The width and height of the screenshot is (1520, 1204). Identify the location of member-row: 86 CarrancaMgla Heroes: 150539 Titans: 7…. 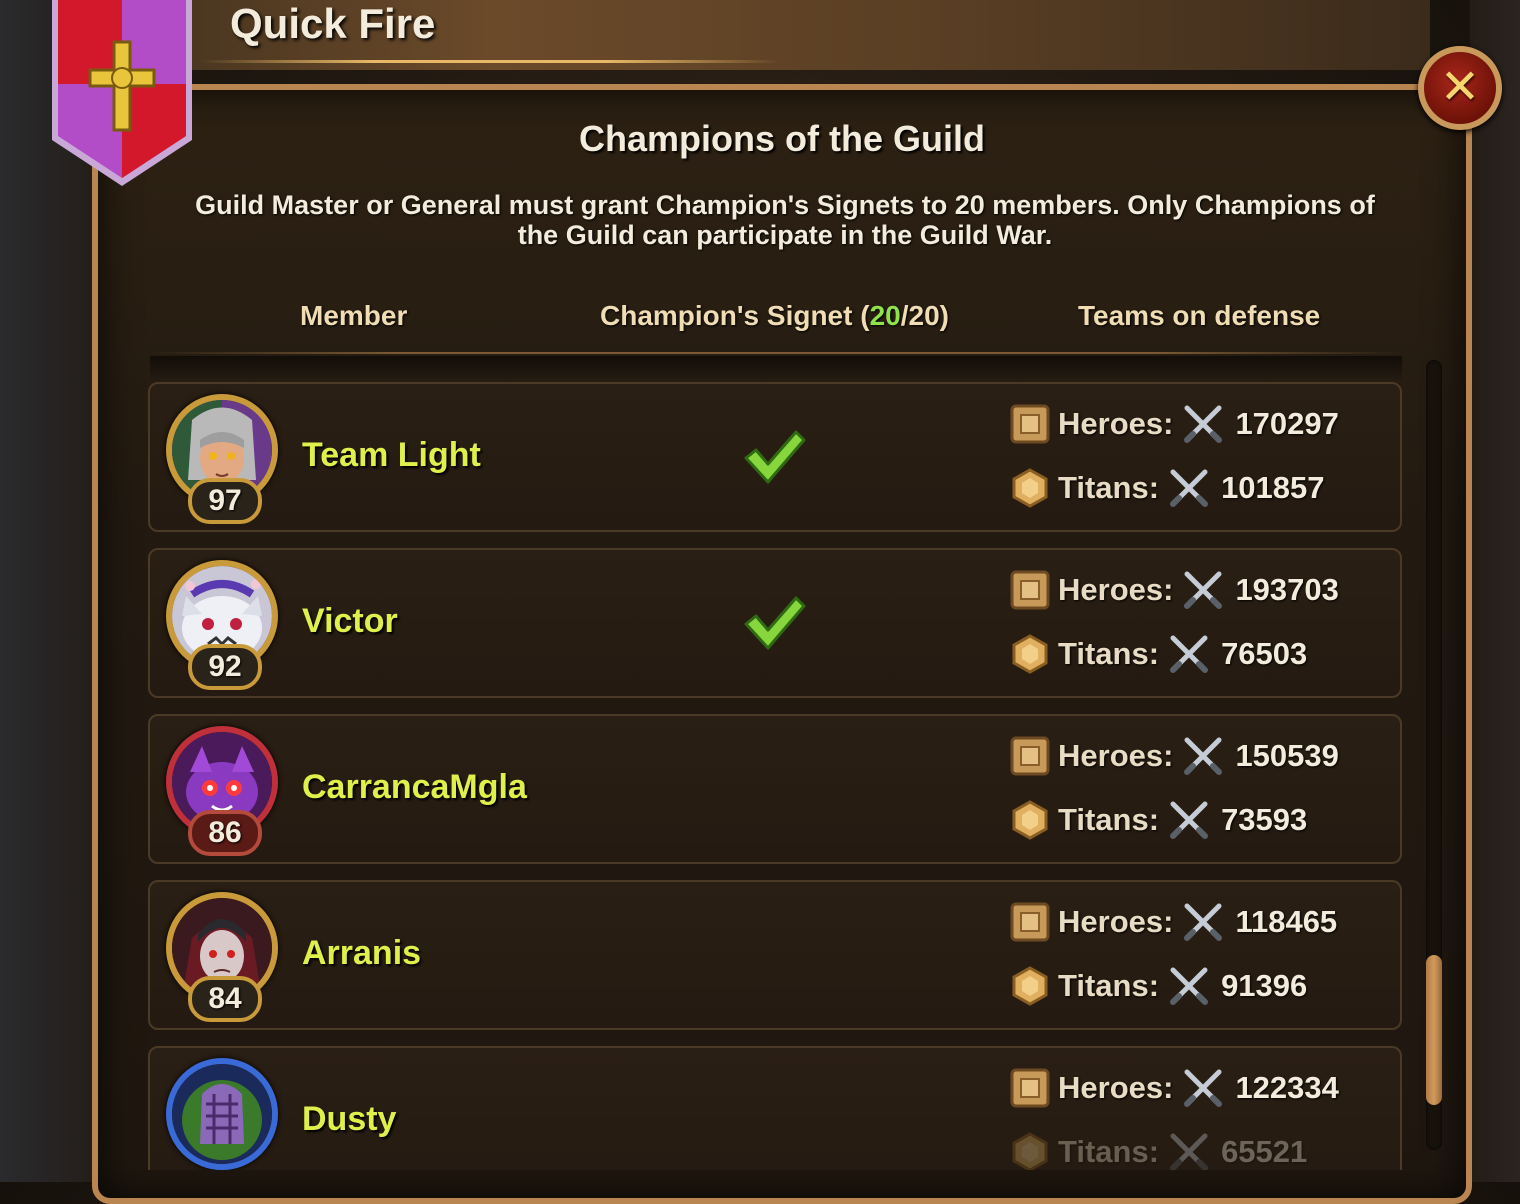
(775, 789).